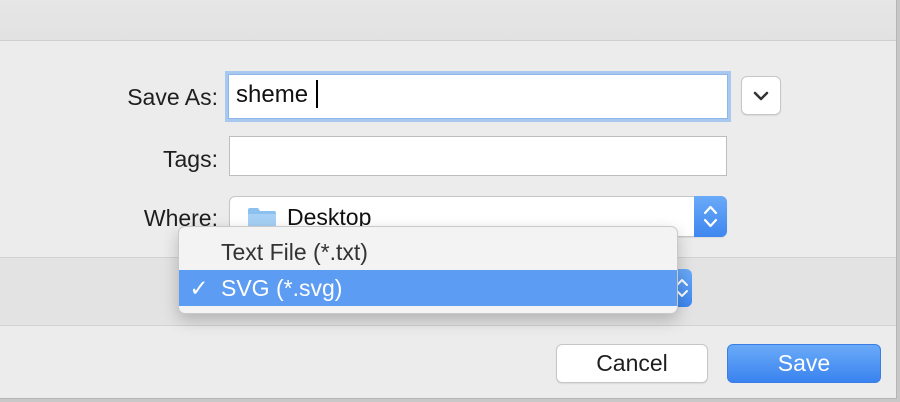 This screenshot has width=900, height=402. Describe the element at coordinates (199, 288) in the screenshot. I see `checkmark-icon: ✓` at that location.